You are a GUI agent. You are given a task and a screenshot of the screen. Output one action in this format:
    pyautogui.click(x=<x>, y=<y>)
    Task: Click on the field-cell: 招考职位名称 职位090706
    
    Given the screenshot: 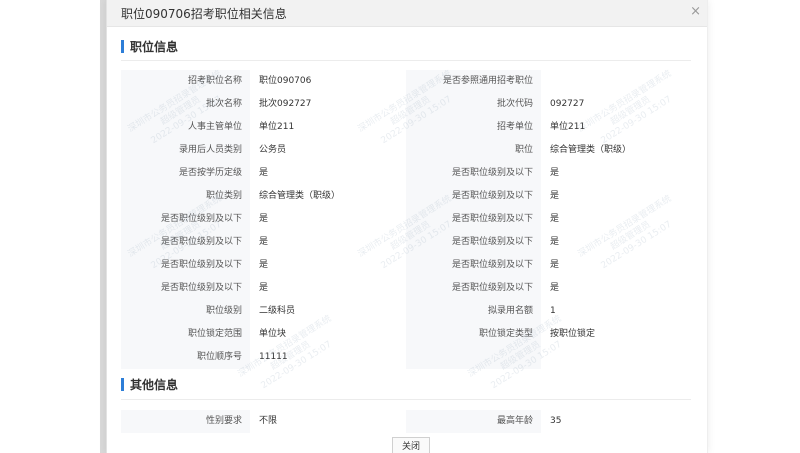 What is the action you would take?
    pyautogui.click(x=263, y=81)
    